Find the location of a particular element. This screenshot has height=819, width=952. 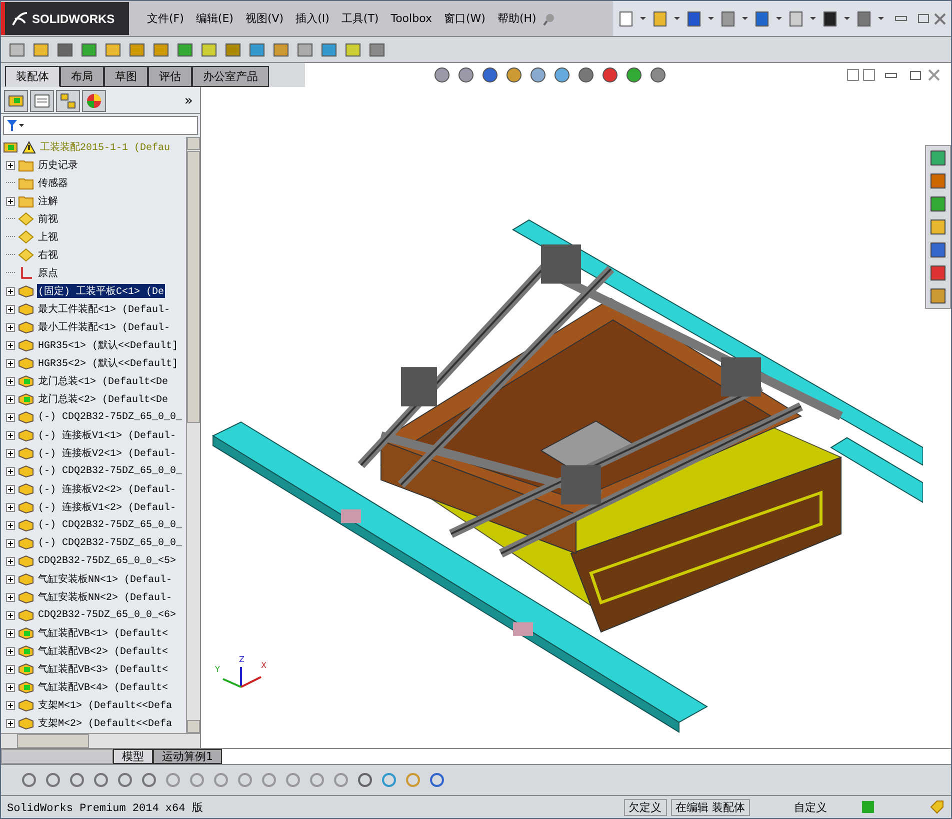

tree-item: HGR35<2> (默认<<Default] is located at coordinates (108, 363).